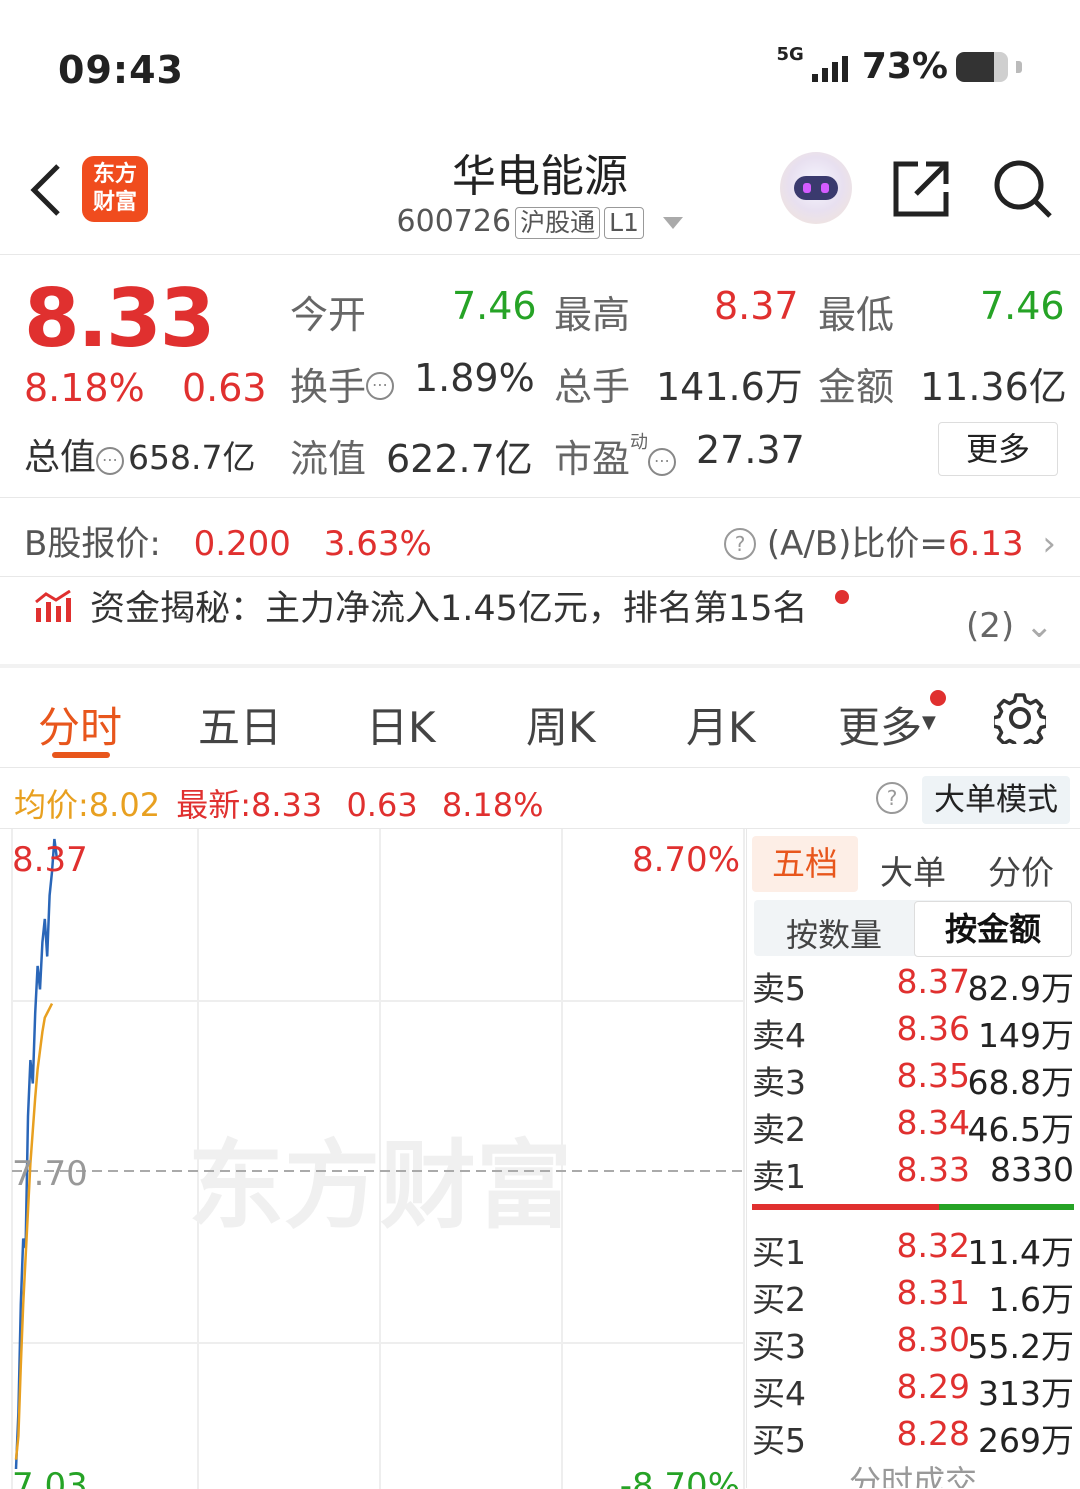 The image size is (1080, 1489). Describe the element at coordinates (913, 1126) in the screenshot. I see `sell-row-2: 卖2 8.34 46.5万` at that location.